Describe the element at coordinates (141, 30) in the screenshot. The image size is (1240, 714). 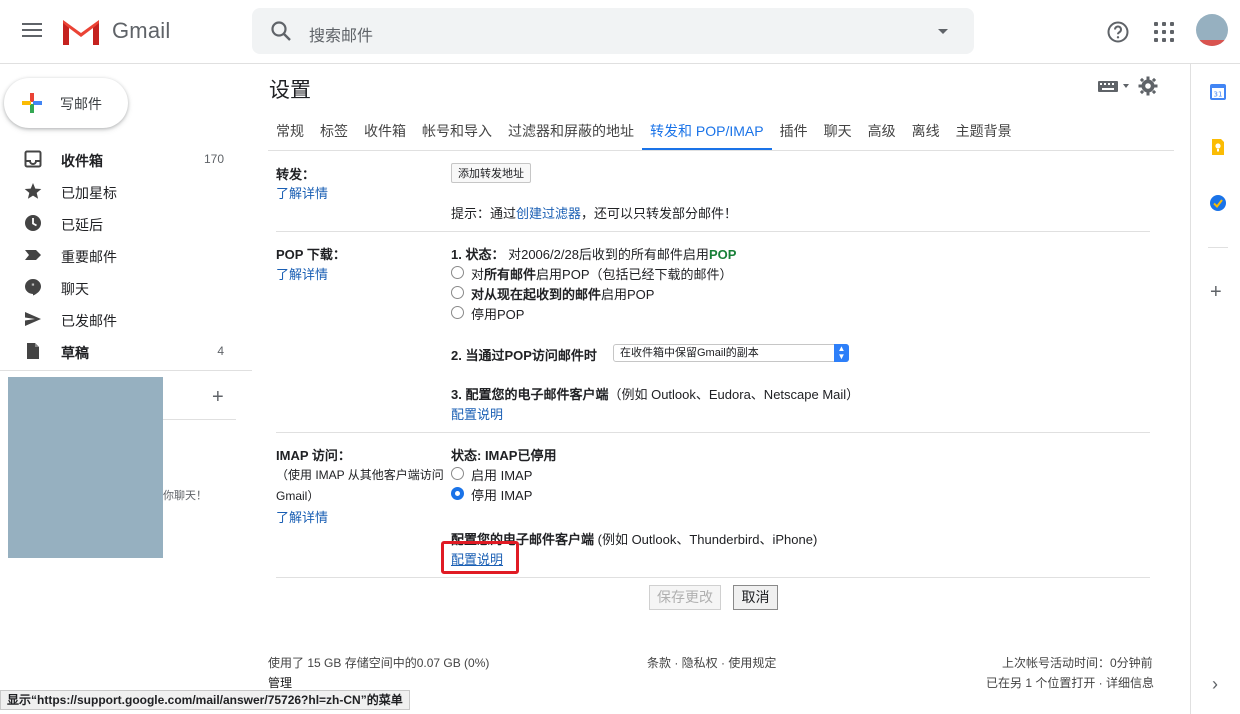
I see `gmail-wordmark: Gmail` at that location.